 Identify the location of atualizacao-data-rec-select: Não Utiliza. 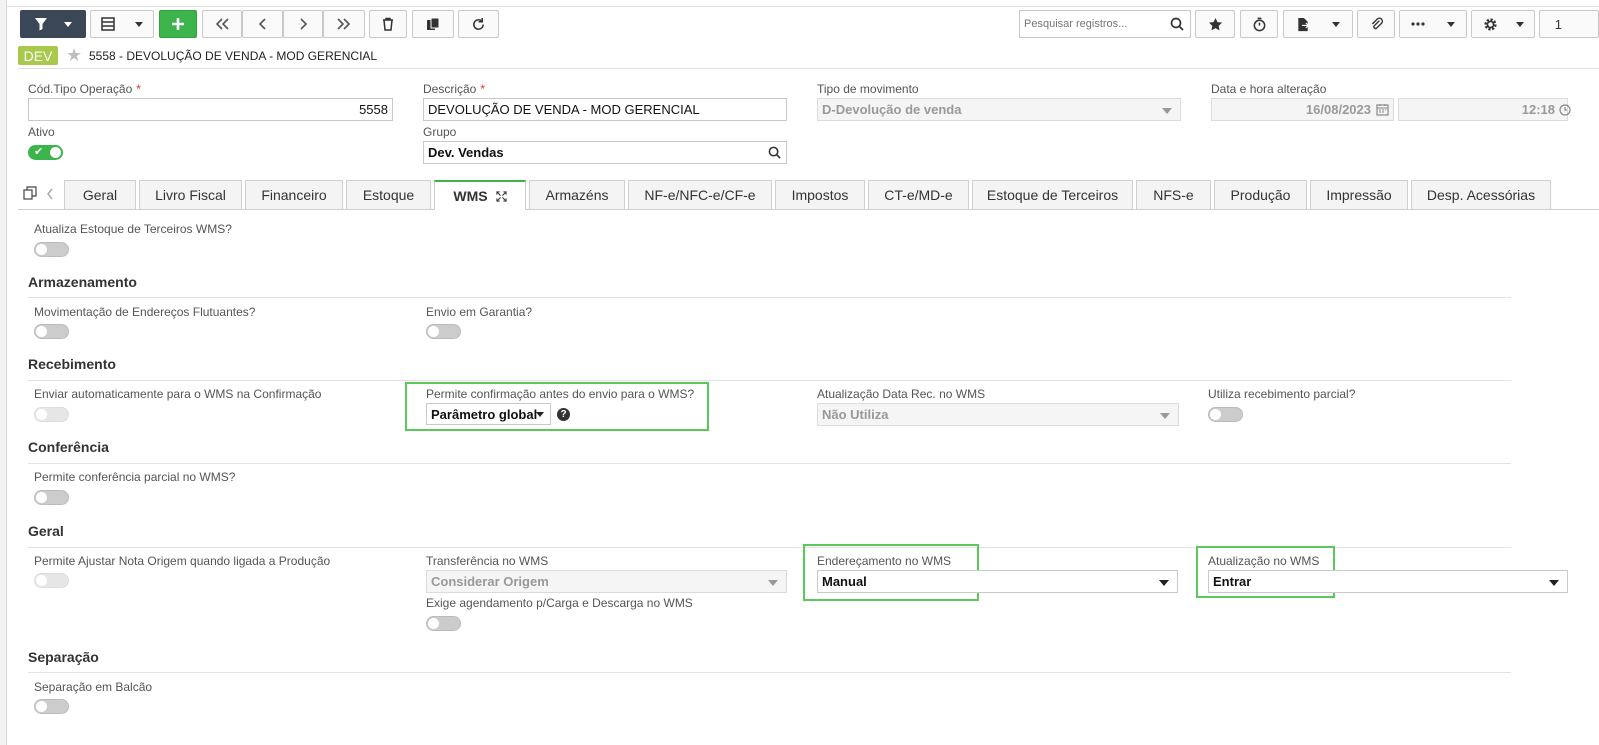
(998, 414).